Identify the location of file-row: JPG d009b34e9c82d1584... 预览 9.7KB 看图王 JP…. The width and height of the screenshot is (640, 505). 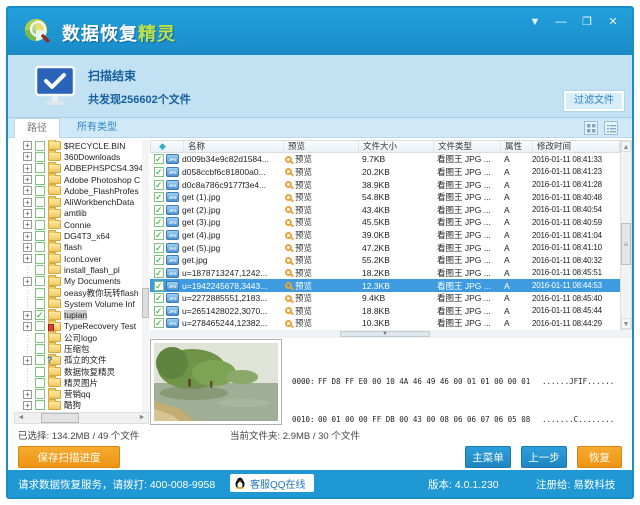
(385, 159).